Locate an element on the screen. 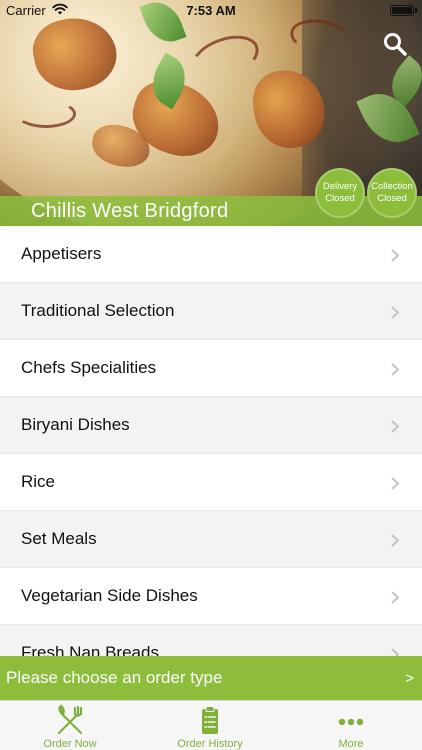  collection-status-title: Collection is located at coordinates (392, 186).